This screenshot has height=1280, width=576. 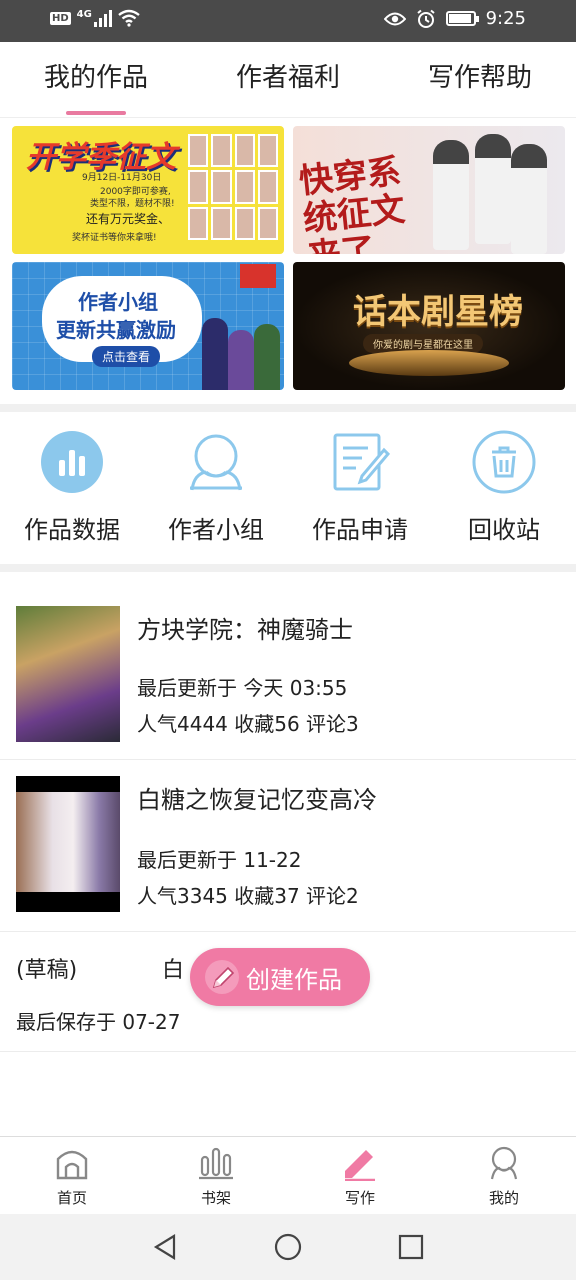 I want to click on action-work-data: 作品数据, so click(x=72, y=489).